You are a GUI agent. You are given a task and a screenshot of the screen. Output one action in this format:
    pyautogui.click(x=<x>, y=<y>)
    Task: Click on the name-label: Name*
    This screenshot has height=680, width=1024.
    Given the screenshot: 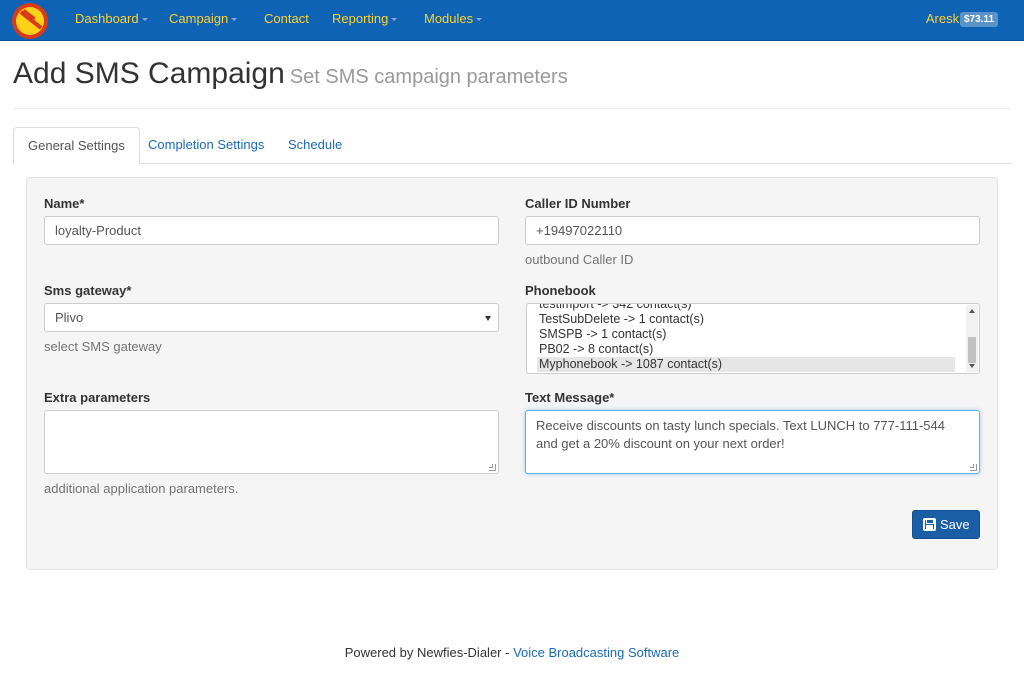 What is the action you would take?
    pyautogui.click(x=64, y=203)
    